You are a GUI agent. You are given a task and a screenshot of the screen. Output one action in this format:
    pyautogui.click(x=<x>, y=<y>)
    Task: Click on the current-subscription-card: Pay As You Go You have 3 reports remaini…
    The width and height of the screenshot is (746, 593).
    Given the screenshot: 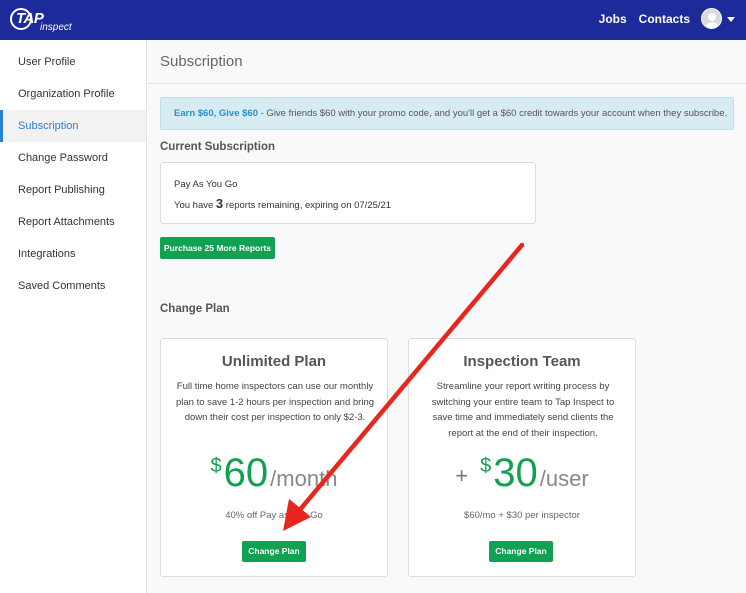 What is the action you would take?
    pyautogui.click(x=348, y=193)
    